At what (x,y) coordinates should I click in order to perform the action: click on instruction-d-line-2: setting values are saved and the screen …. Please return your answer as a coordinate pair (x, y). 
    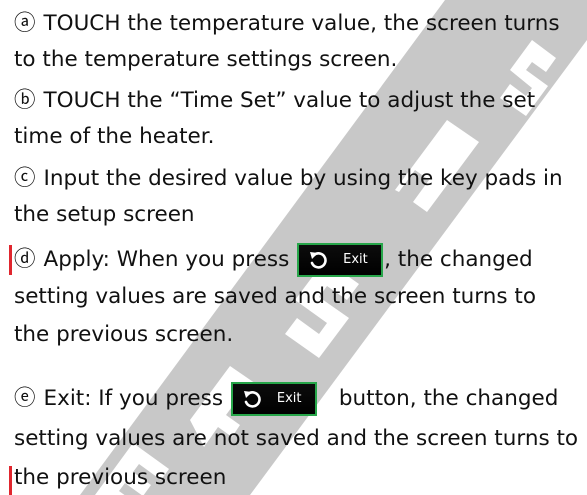
    Looking at the image, I should click on (275, 297).